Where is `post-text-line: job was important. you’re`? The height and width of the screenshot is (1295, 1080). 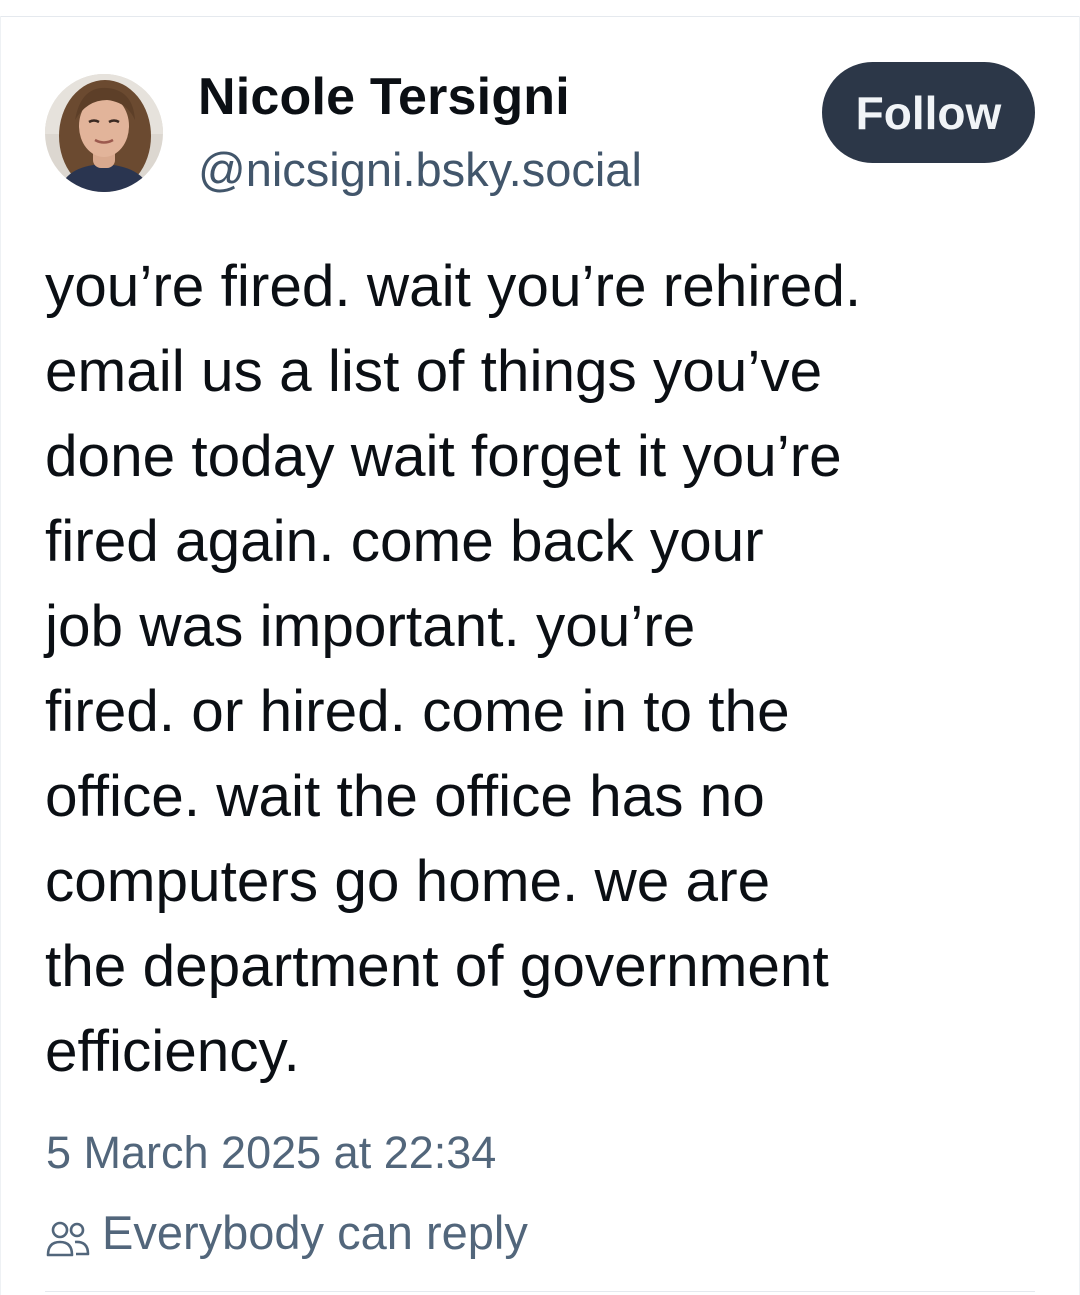
post-text-line: job was important. you’re is located at coordinates (370, 626).